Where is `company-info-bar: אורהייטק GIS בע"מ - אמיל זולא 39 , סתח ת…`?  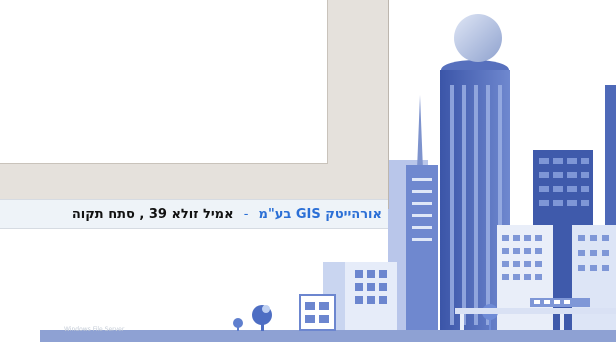
company-info-bar: אורהייטק GIS בע"מ - אמיל זולא 39 , סתח ת… is located at coordinates (194, 214).